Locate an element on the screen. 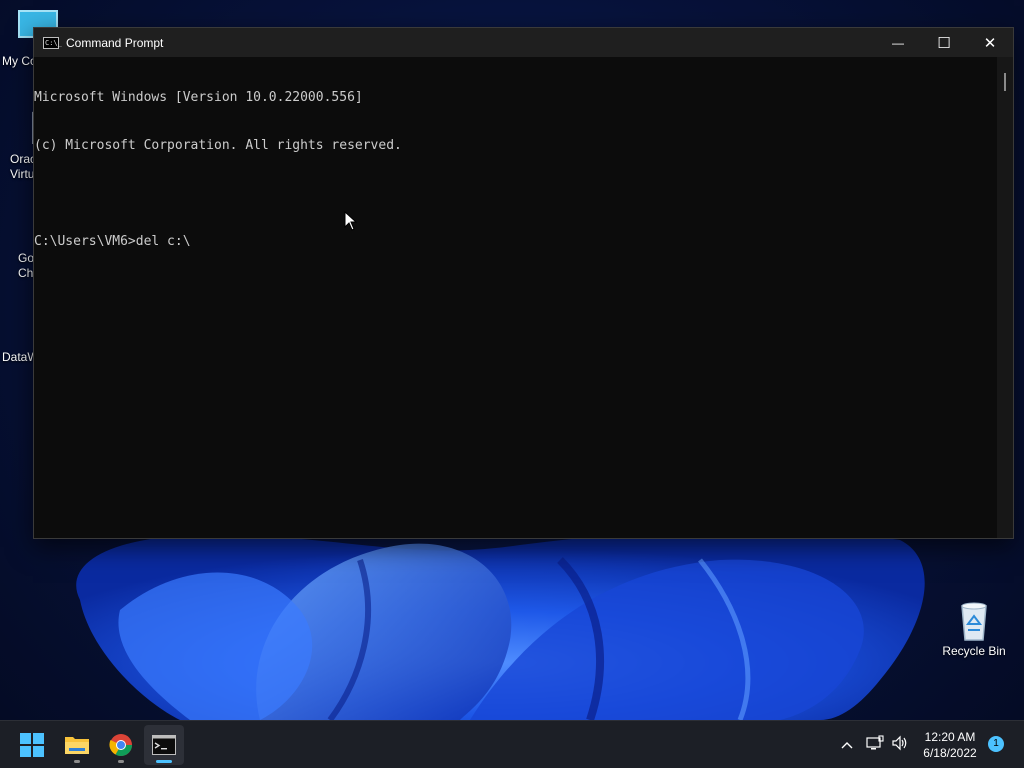 The width and height of the screenshot is (1024, 768). close-button: ✕ is located at coordinates (990, 42).